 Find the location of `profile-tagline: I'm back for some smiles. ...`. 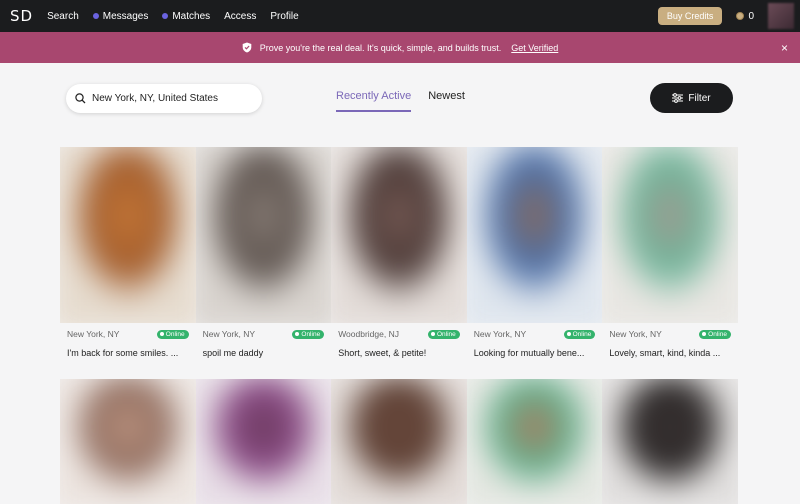

profile-tagline: I'm back for some smiles. ... is located at coordinates (123, 353).